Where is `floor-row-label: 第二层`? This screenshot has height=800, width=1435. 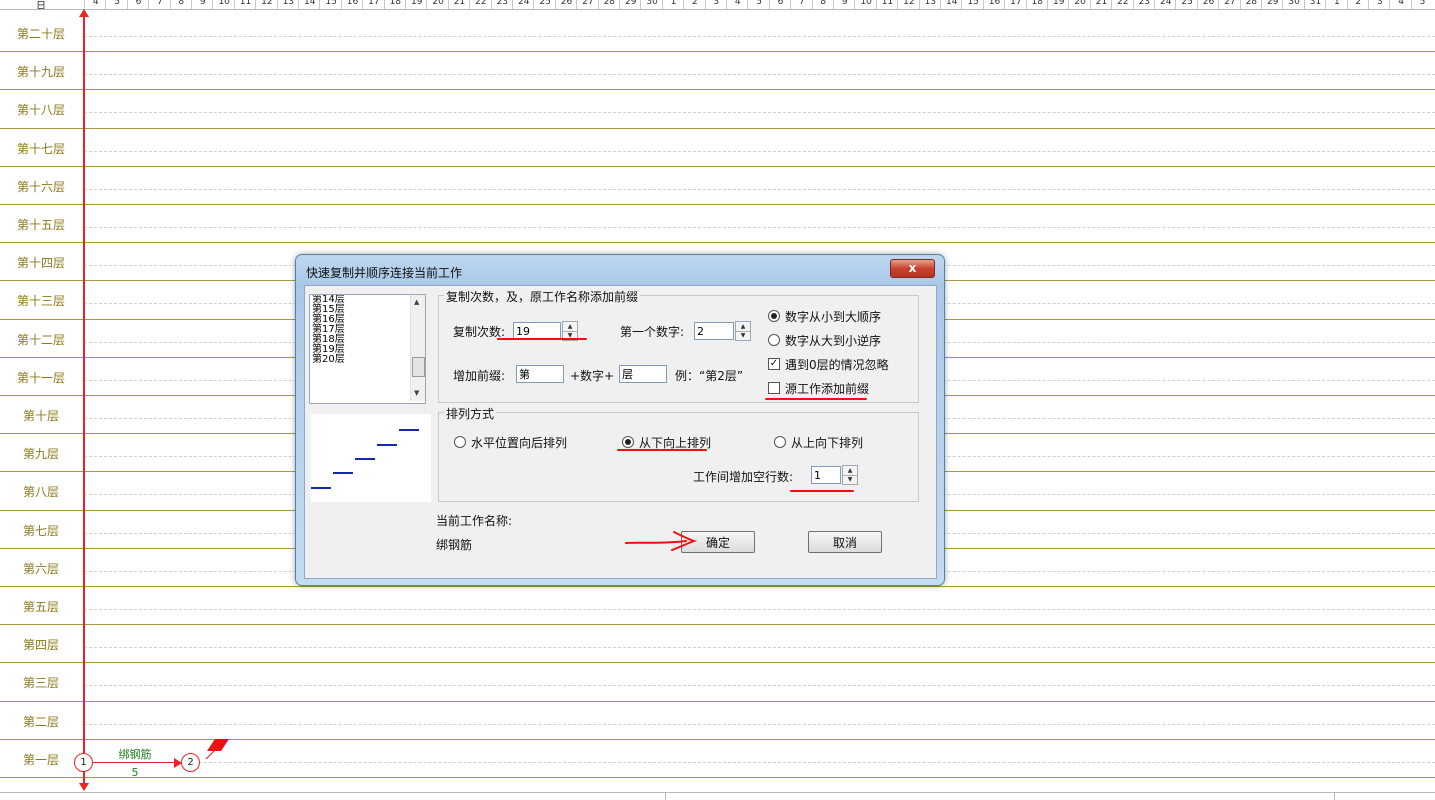
floor-row-label: 第二层 is located at coordinates (41, 721).